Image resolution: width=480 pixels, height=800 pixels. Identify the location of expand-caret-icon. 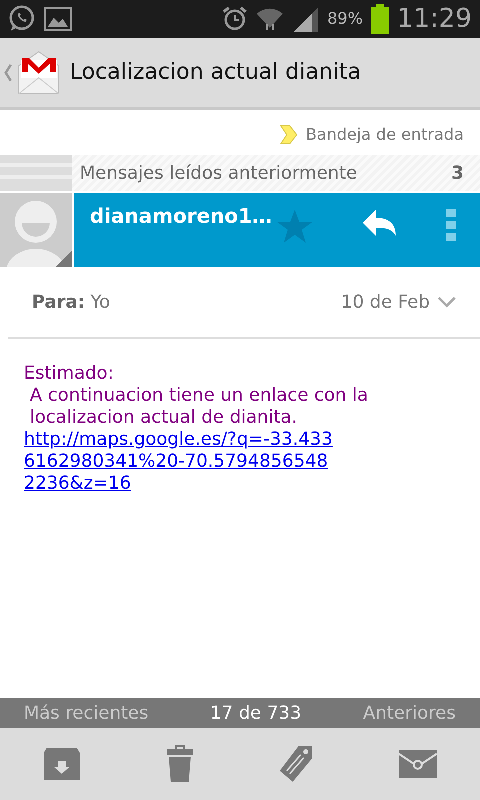
(447, 302).